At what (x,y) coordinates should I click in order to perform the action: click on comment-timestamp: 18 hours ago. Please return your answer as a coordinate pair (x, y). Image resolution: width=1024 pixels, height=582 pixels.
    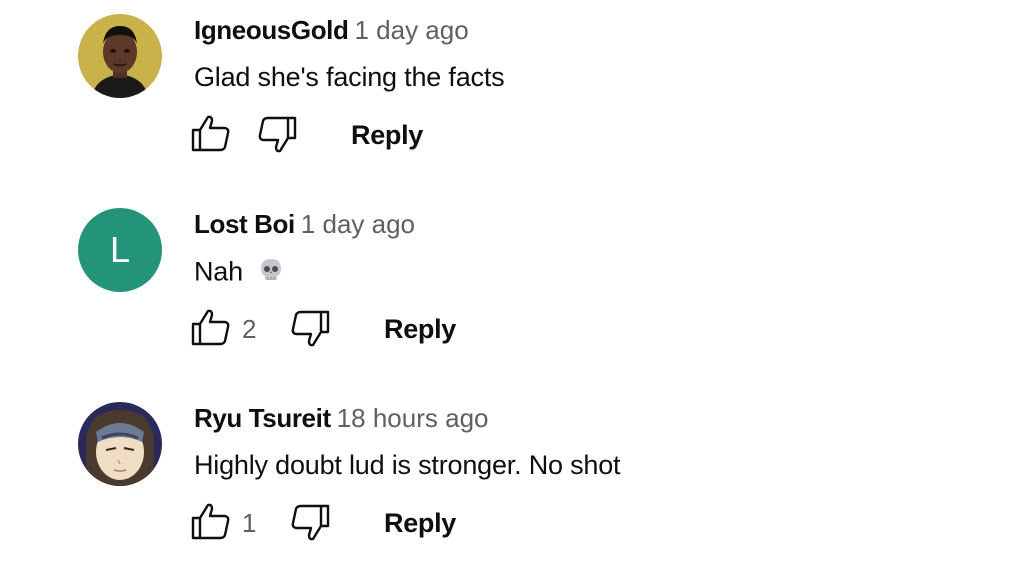
    Looking at the image, I should click on (413, 418).